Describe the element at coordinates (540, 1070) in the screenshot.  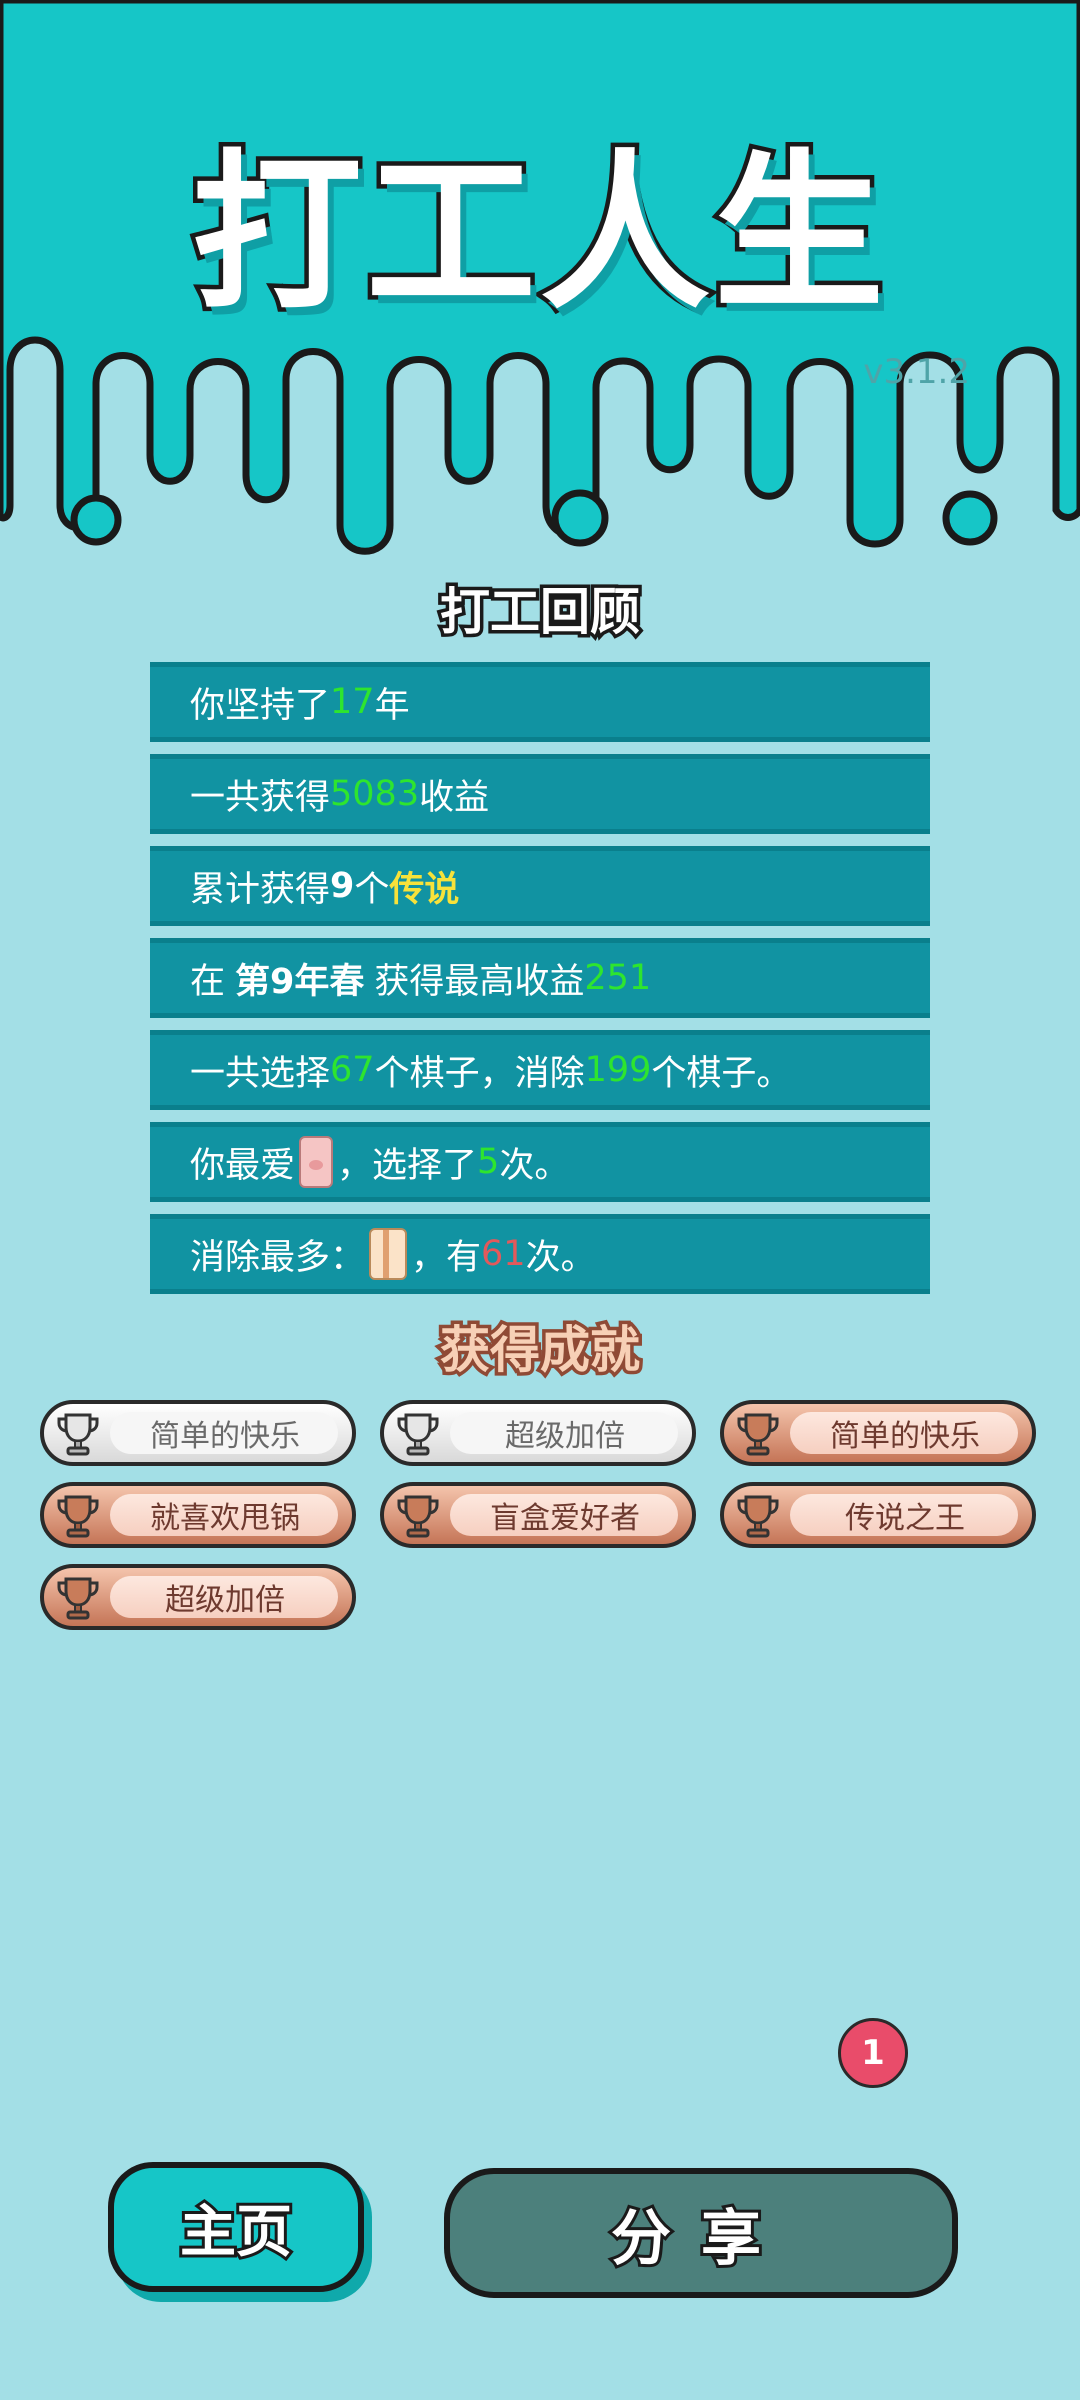
I see `stat-pieces: 一共选择 67 个棋子，消除 199 个棋子。` at that location.